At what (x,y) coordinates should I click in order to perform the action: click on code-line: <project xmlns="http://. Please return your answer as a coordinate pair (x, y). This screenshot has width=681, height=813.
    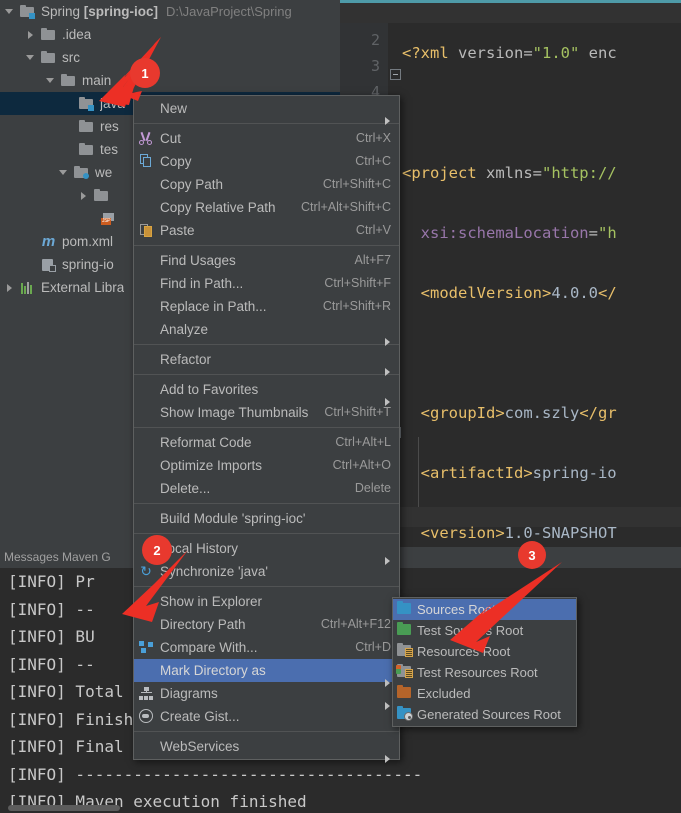
    Looking at the image, I should click on (509, 173).